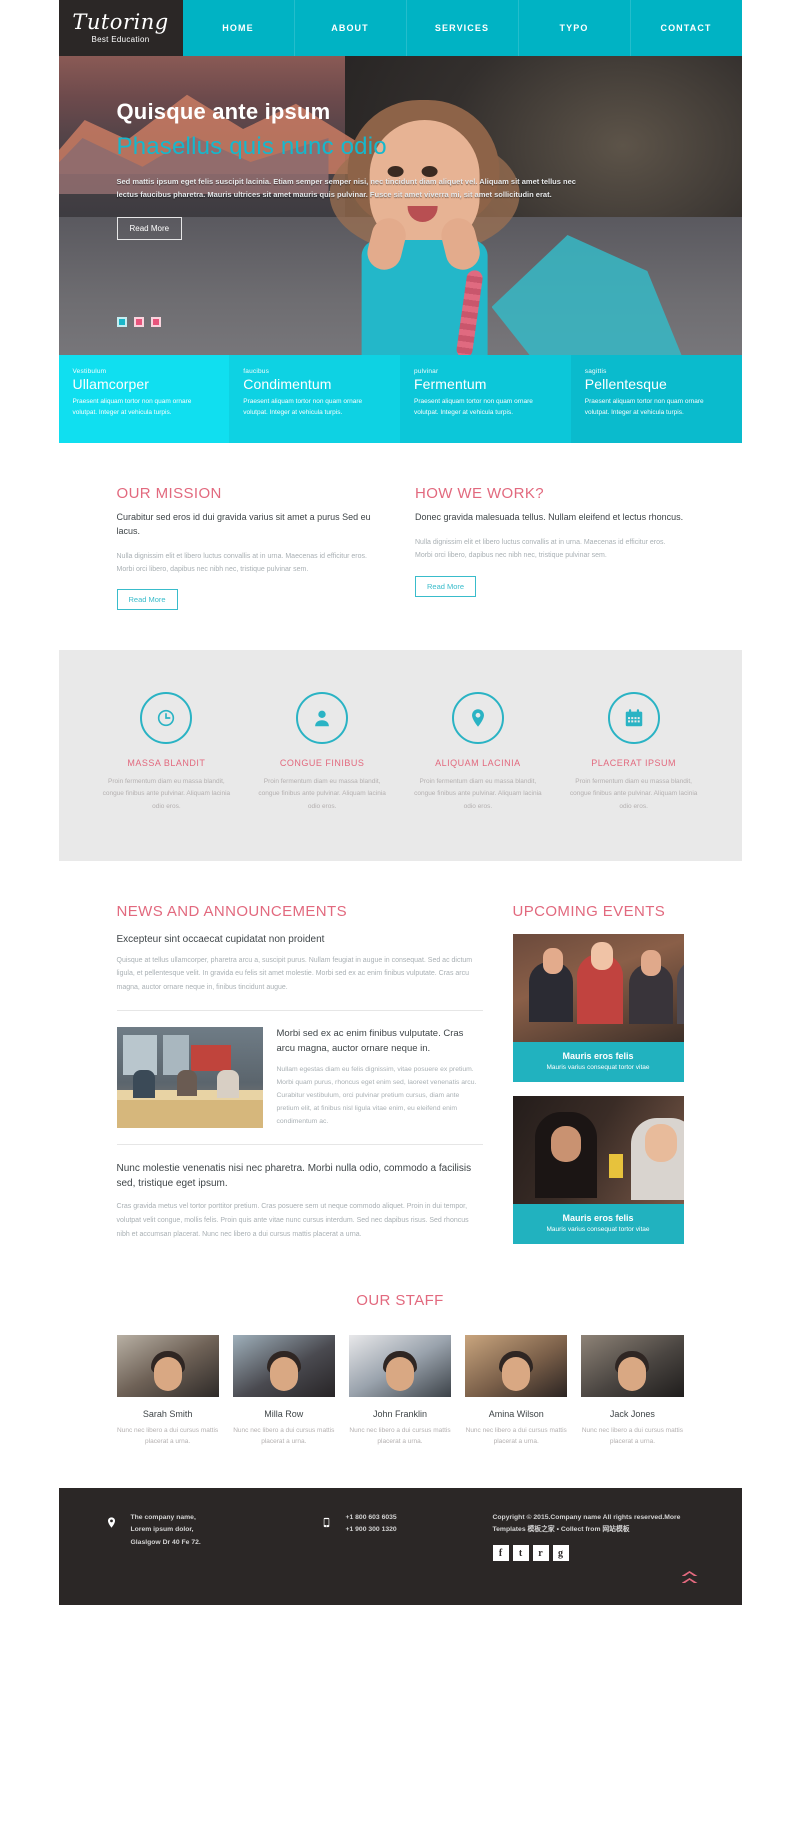  What do you see at coordinates (478, 763) in the screenshot?
I see `service-title: ALIQUAM LACINIA` at bounding box center [478, 763].